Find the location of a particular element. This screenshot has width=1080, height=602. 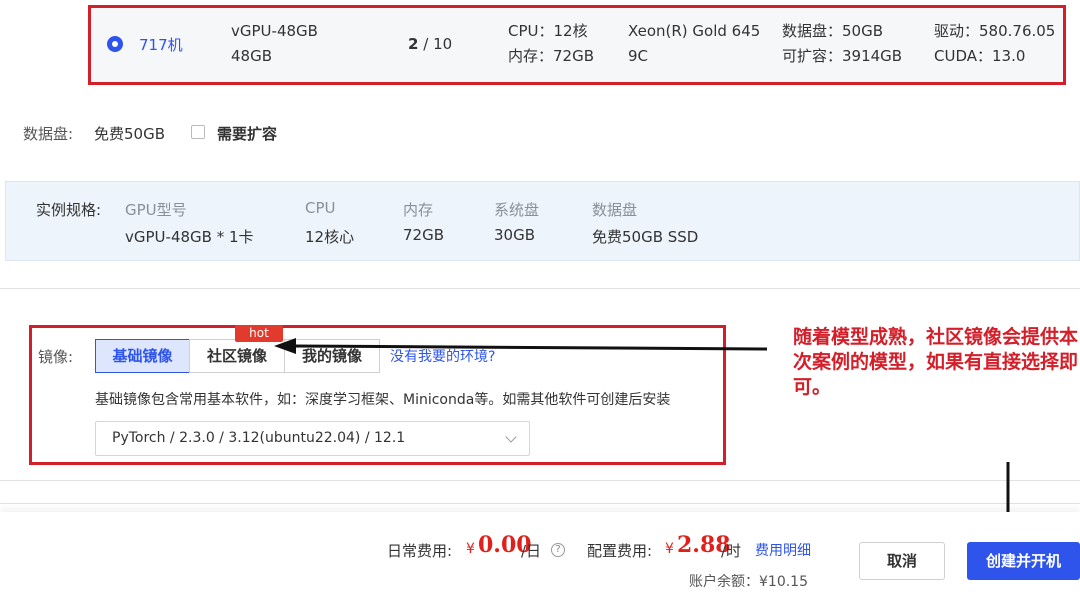

spec-head-memory: 内存 is located at coordinates (418, 210).